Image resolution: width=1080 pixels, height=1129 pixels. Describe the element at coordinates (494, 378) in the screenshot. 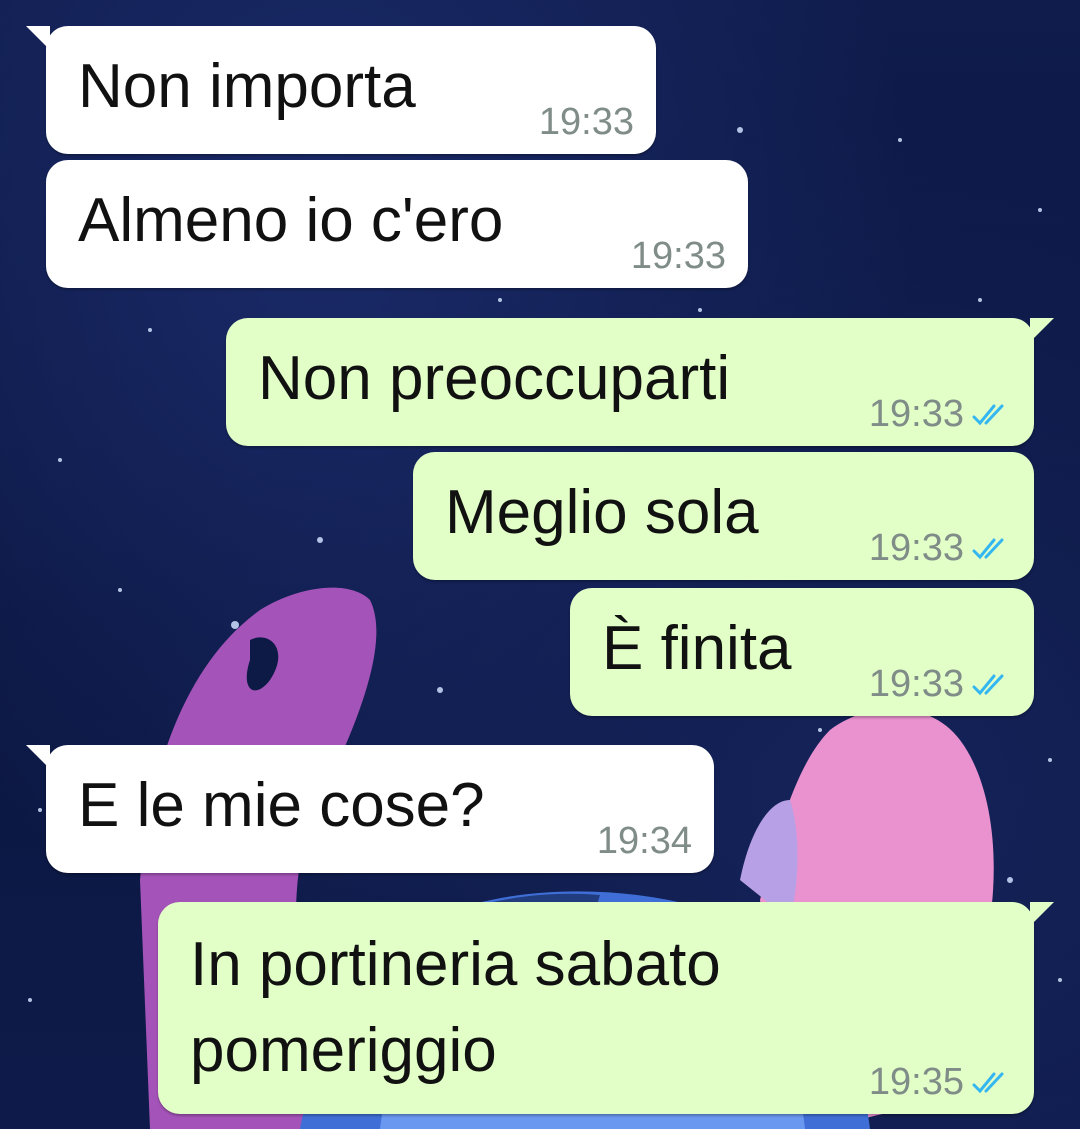

I see `message-text: Non preoccuparti` at that location.